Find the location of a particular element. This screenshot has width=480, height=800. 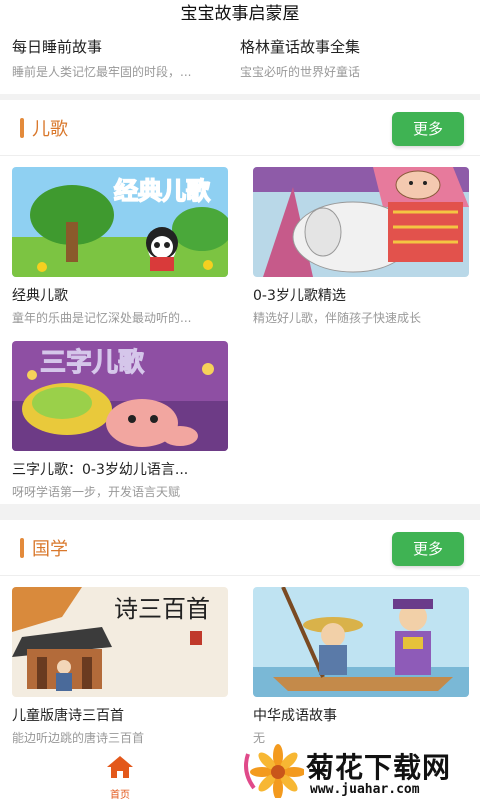

tab-home: 首页 is located at coordinates (120, 777).